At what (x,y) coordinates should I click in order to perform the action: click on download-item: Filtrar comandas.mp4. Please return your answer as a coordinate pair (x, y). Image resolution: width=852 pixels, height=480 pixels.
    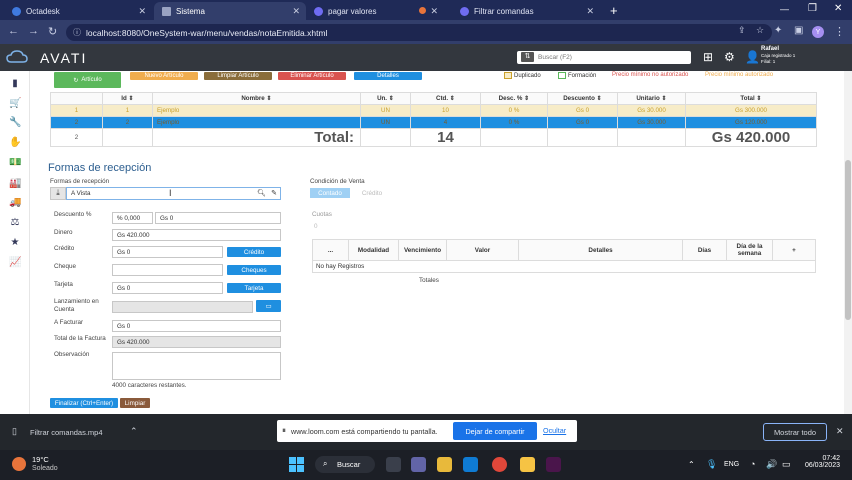
    Looking at the image, I should click on (66, 432).